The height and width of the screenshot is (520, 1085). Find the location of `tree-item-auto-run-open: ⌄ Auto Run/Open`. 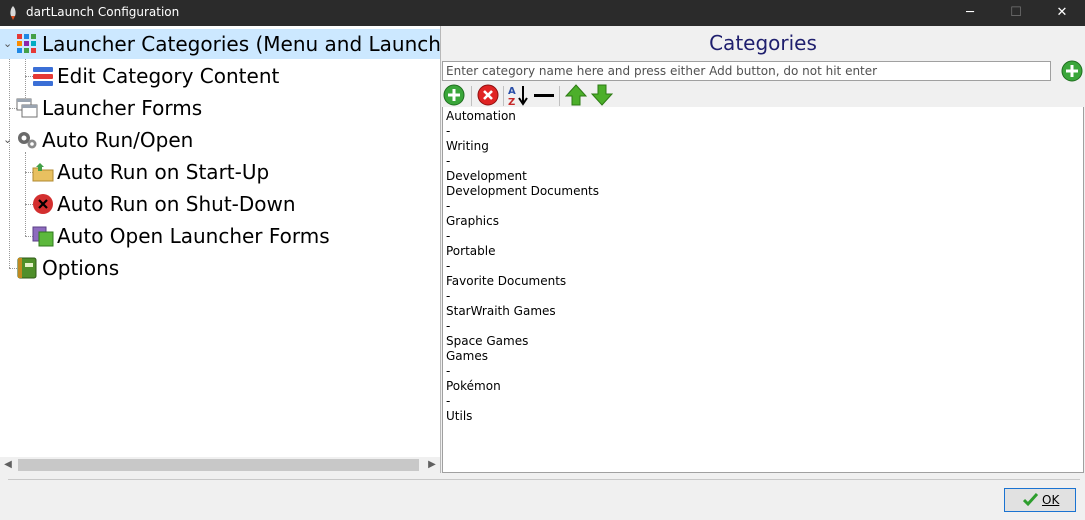

tree-item-auto-run-open: ⌄ Auto Run/Open is located at coordinates (220, 140).